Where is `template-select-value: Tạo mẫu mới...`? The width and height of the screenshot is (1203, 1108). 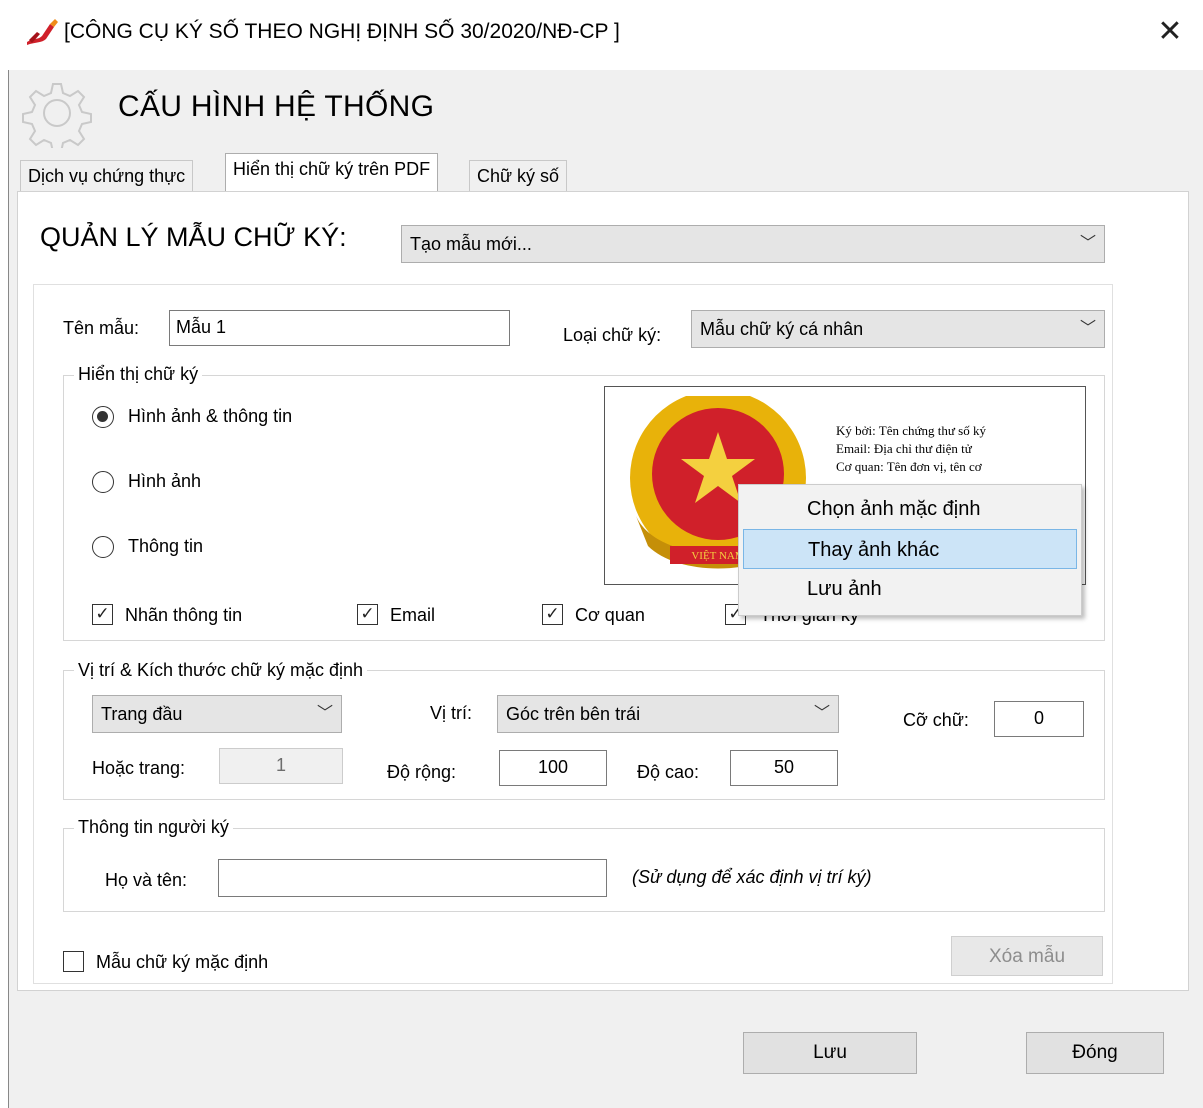 template-select-value: Tạo mẫu mới... is located at coordinates (471, 244).